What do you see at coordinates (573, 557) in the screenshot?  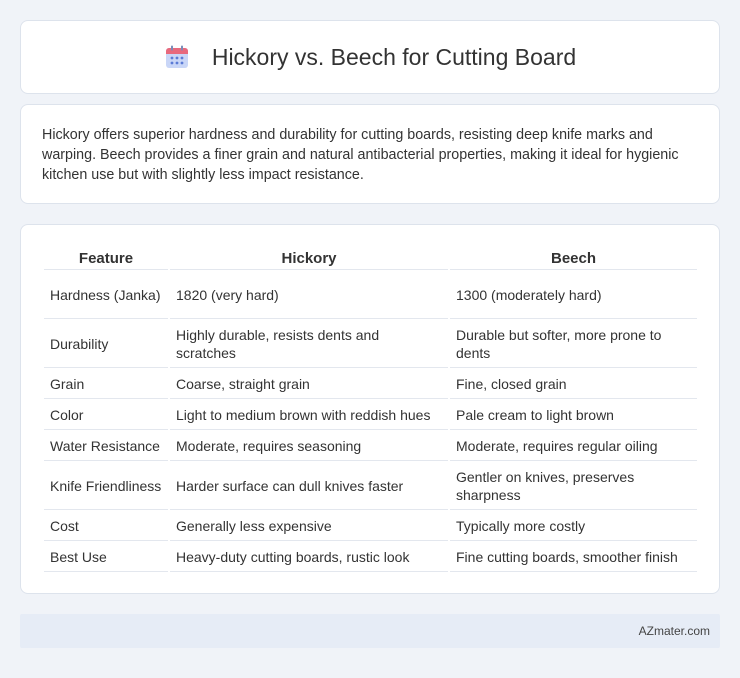 I see `beech-cell: Fine cutting boards, smoother finish` at bounding box center [573, 557].